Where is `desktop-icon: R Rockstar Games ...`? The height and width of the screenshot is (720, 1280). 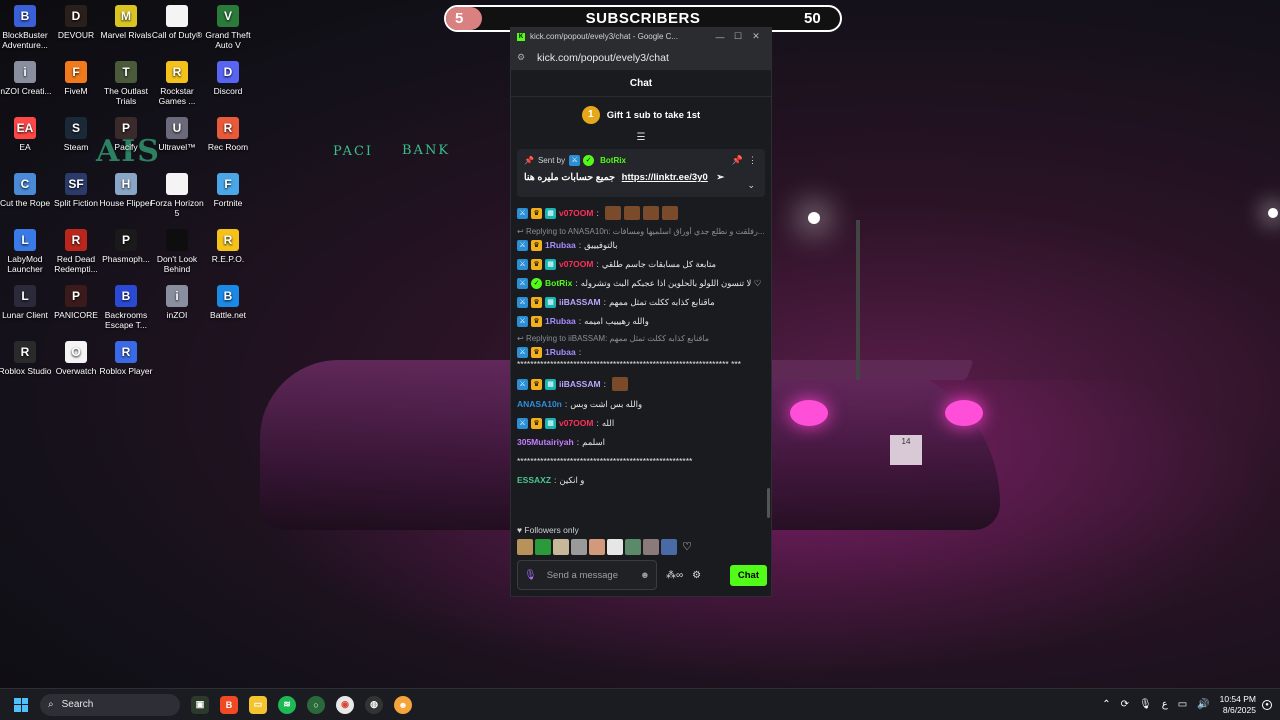
desktop-icon: R Rockstar Games ... is located at coordinates (177, 83).